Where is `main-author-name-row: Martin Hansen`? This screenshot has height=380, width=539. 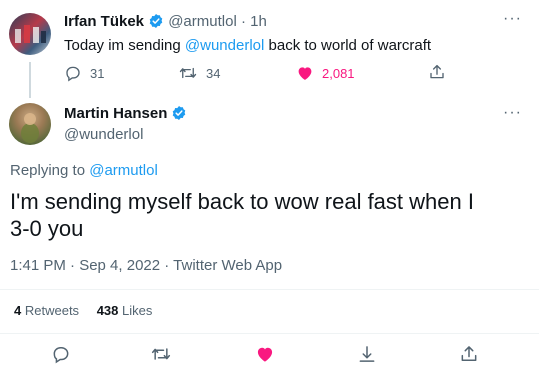
main-author-name-row: Martin Hansen is located at coordinates (125, 115).